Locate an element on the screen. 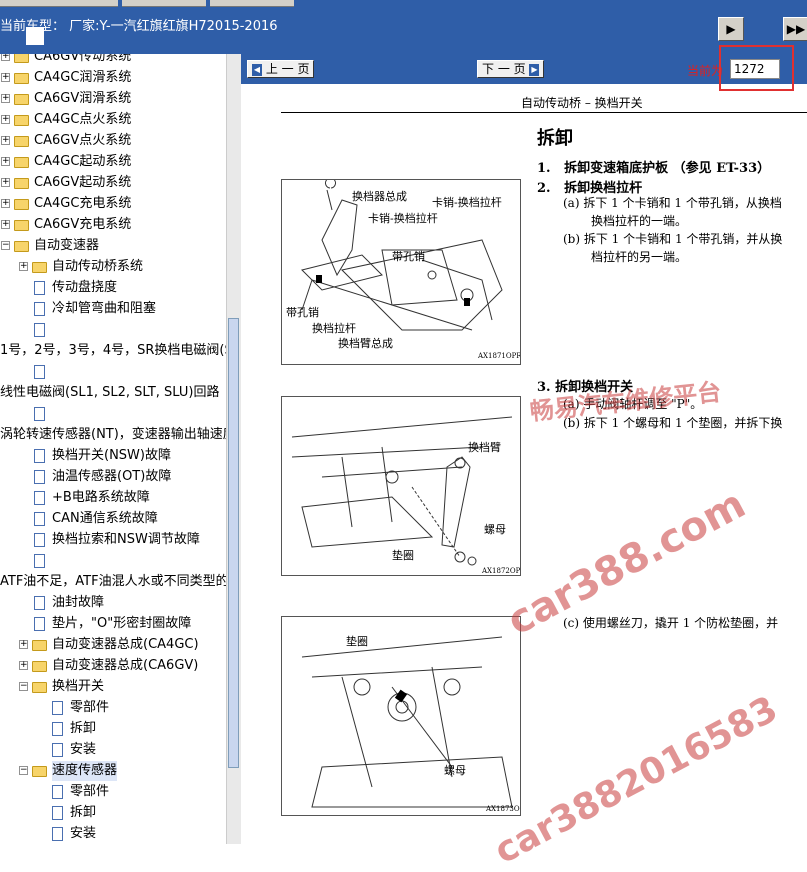 Image resolution: width=807 pixels, height=872 pixels. tree-item: + CA6GV充电系统 is located at coordinates (113, 225).